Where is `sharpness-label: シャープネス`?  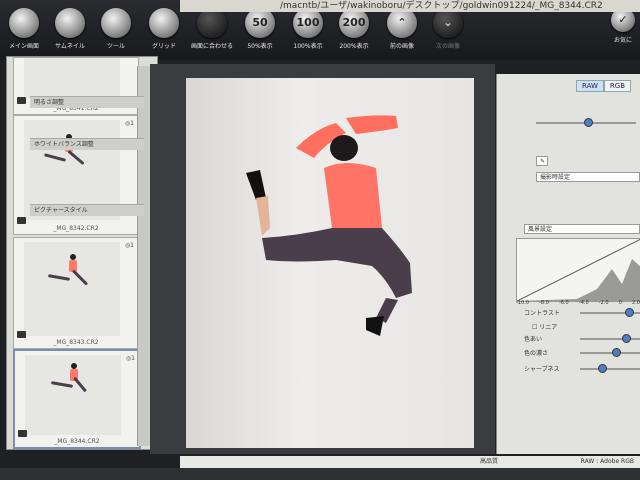 sharpness-label: シャープネス is located at coordinates (542, 369).